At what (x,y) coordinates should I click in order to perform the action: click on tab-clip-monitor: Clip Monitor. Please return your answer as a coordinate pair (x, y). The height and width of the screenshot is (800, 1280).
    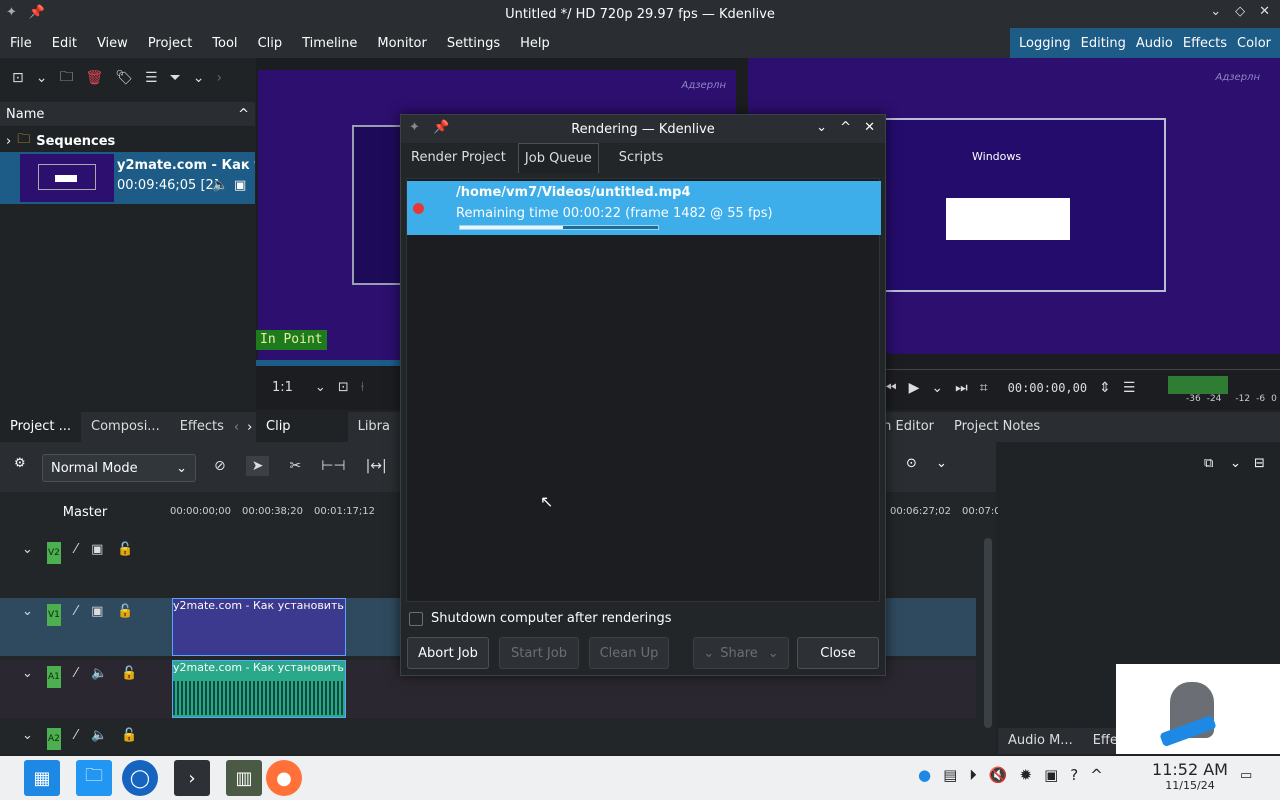
    Looking at the image, I should click on (302, 438).